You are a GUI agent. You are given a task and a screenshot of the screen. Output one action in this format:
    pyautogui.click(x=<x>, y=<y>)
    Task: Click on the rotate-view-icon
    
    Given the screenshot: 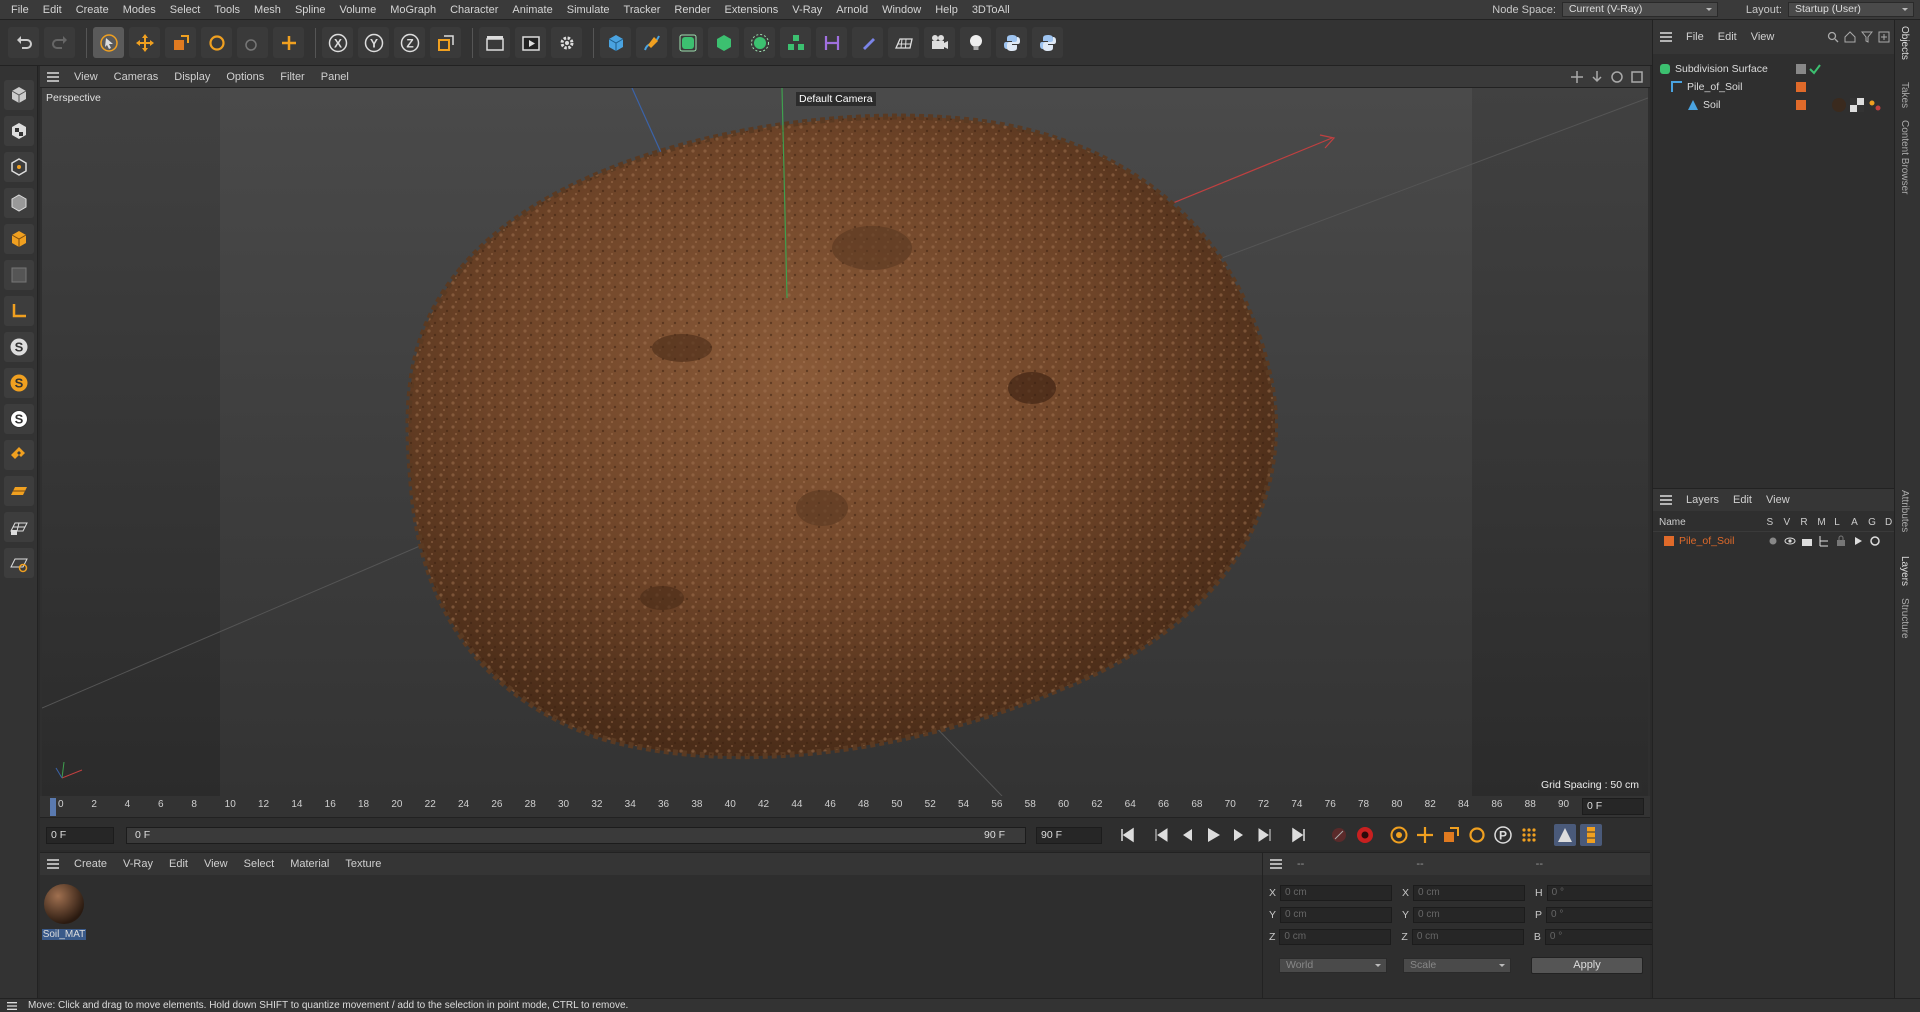 What is the action you would take?
    pyautogui.click(x=1617, y=77)
    